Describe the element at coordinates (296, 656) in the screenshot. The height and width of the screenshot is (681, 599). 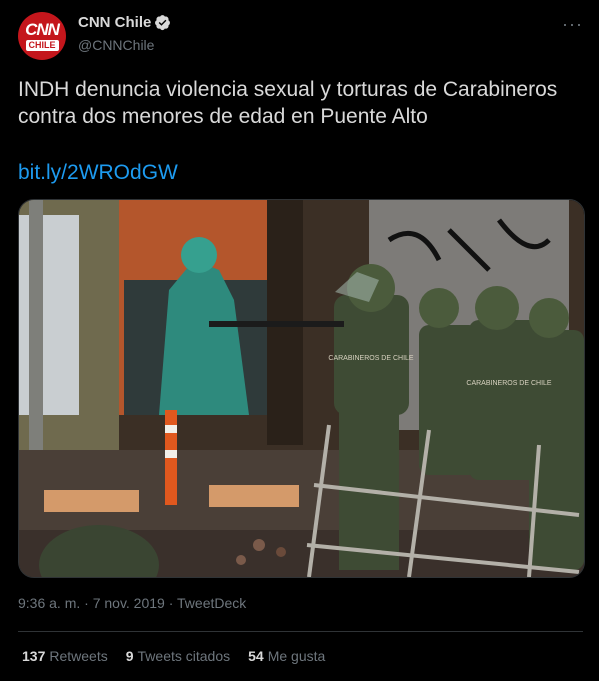
I see `likes-label: Me gusta` at that location.